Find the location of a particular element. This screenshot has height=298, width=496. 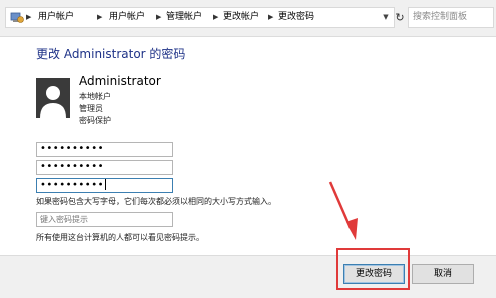

hint-visibility-note: 所有使用这台计算机的人都可以看见密码提示。 is located at coordinates (120, 237).